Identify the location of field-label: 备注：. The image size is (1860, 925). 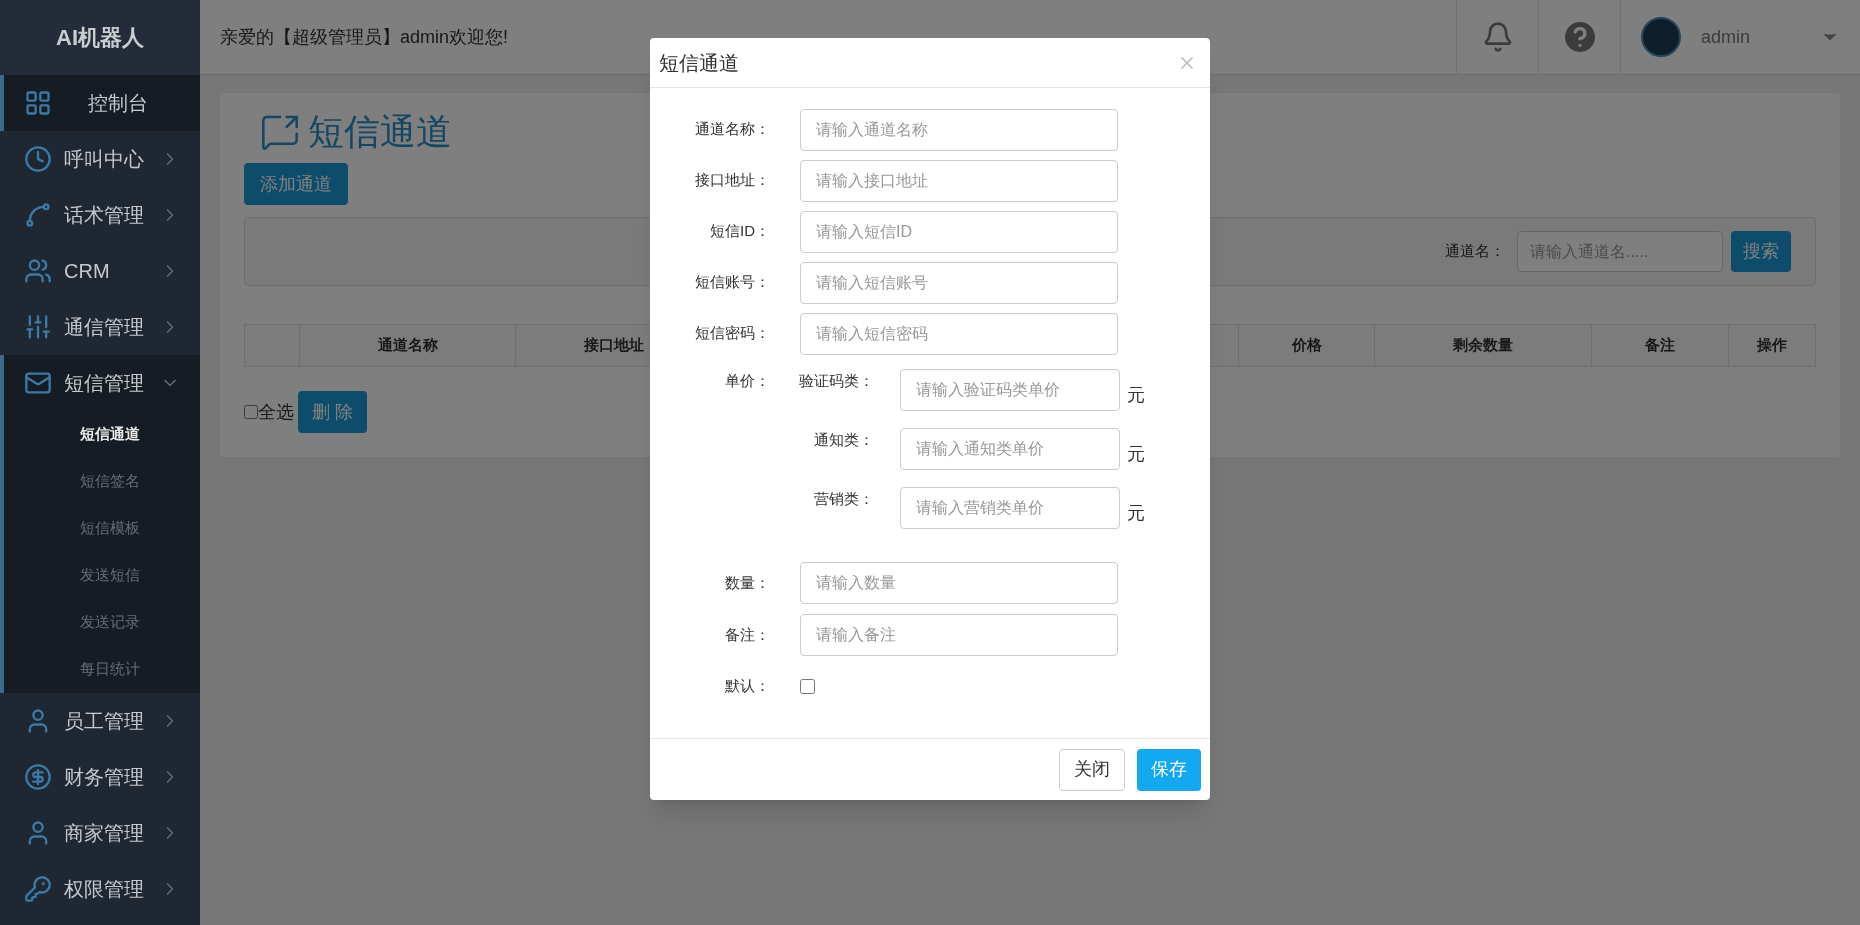
(747, 634).